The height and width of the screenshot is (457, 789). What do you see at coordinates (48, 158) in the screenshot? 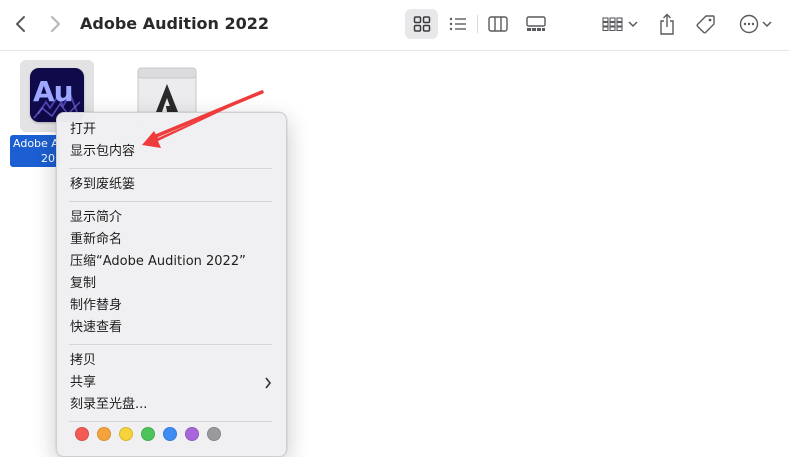
I see `file-name-line2: 20` at bounding box center [48, 158].